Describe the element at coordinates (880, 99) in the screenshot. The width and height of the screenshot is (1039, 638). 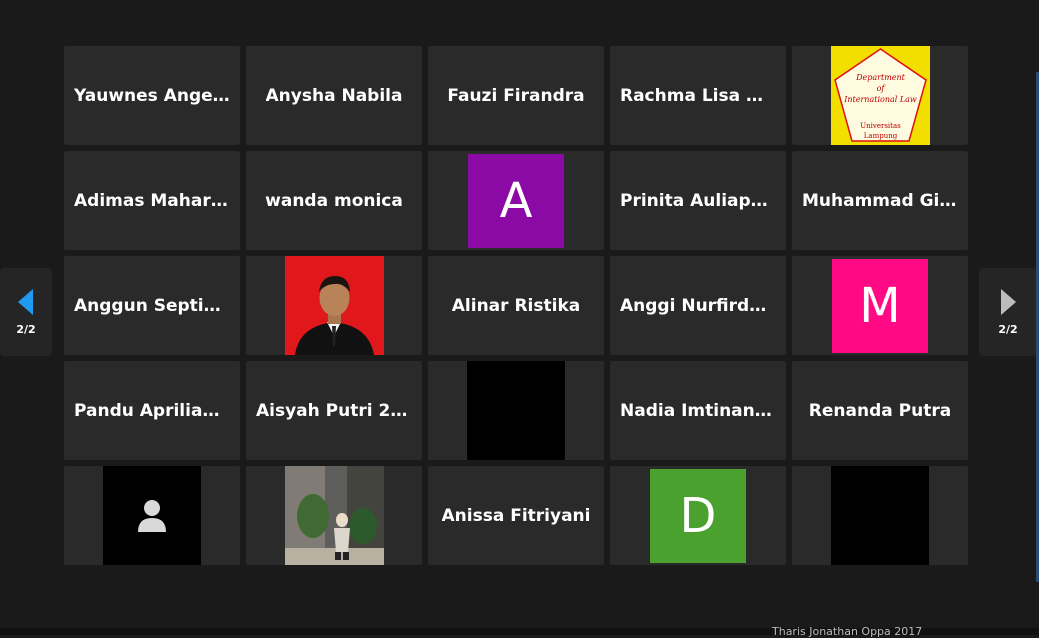
I see `logo-line: International Law` at that location.